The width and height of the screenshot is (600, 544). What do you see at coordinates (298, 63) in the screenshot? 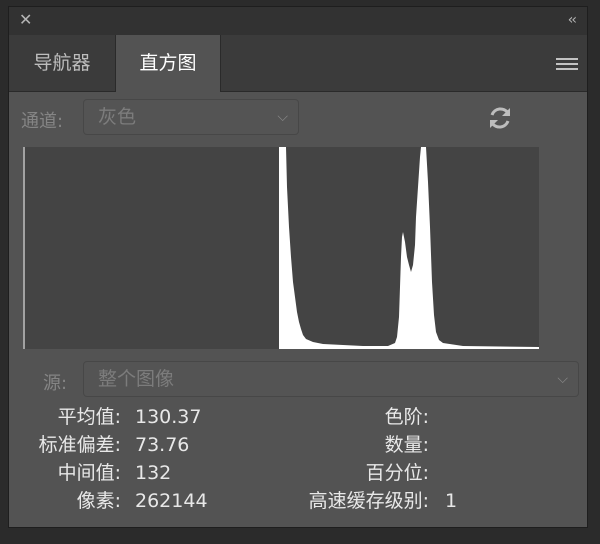
I see `tab-bar: 导航器 直方图` at bounding box center [298, 63].